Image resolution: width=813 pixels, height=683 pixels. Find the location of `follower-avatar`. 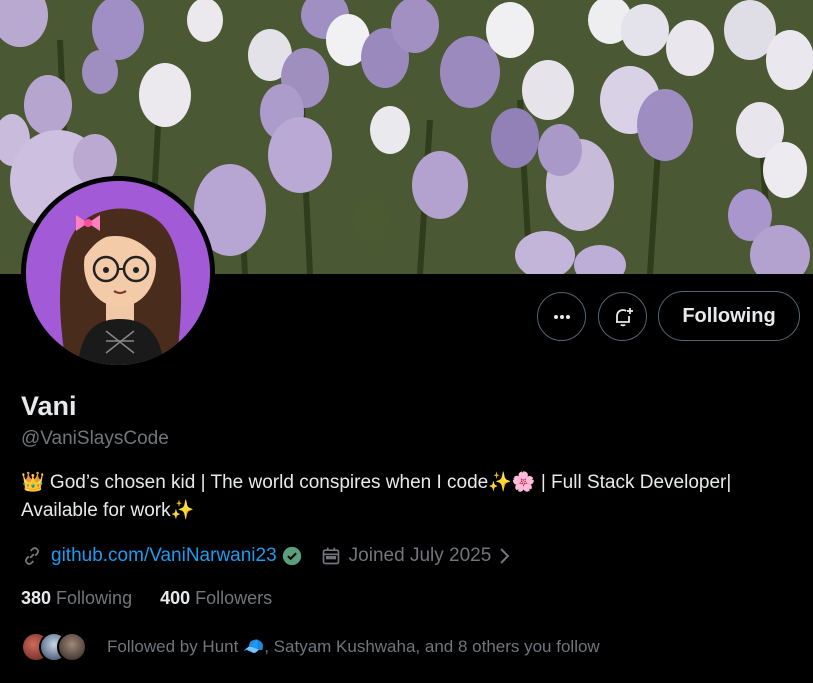

follower-avatar is located at coordinates (72, 647).